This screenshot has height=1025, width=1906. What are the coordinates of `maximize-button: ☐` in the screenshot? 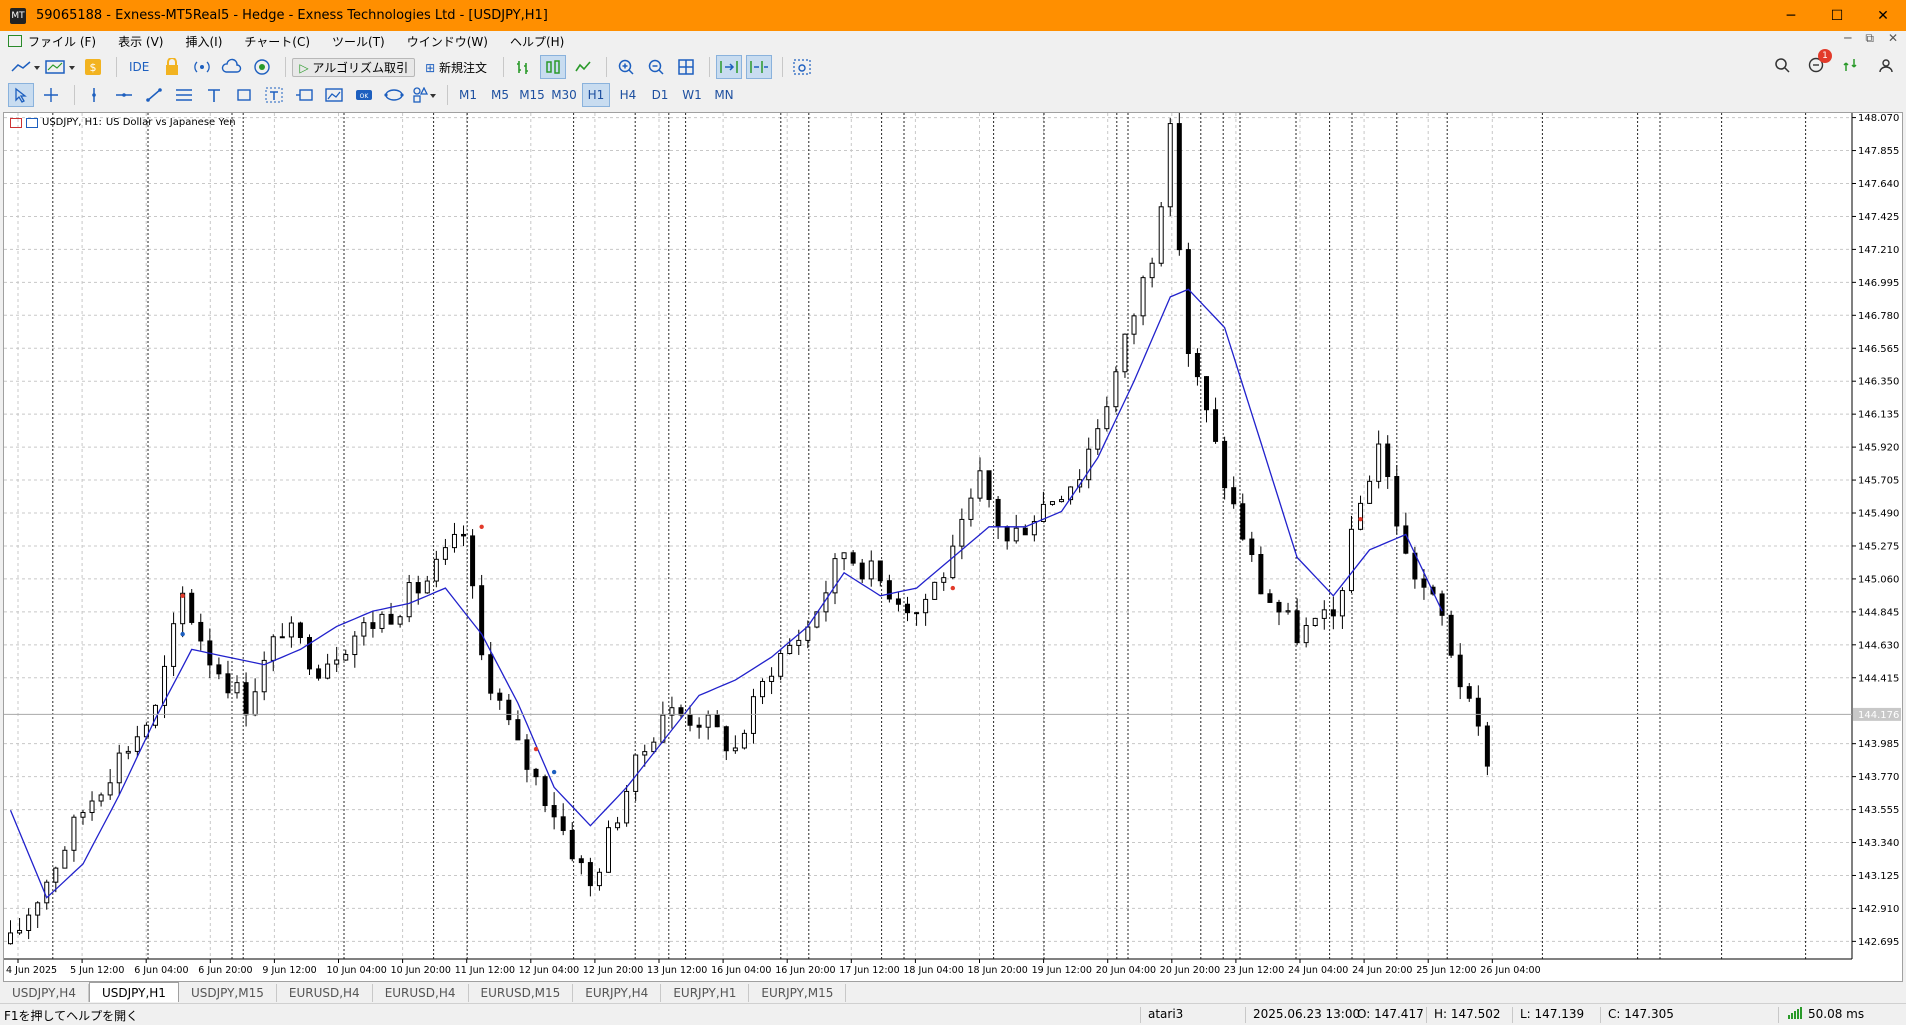 It's located at (1837, 15).